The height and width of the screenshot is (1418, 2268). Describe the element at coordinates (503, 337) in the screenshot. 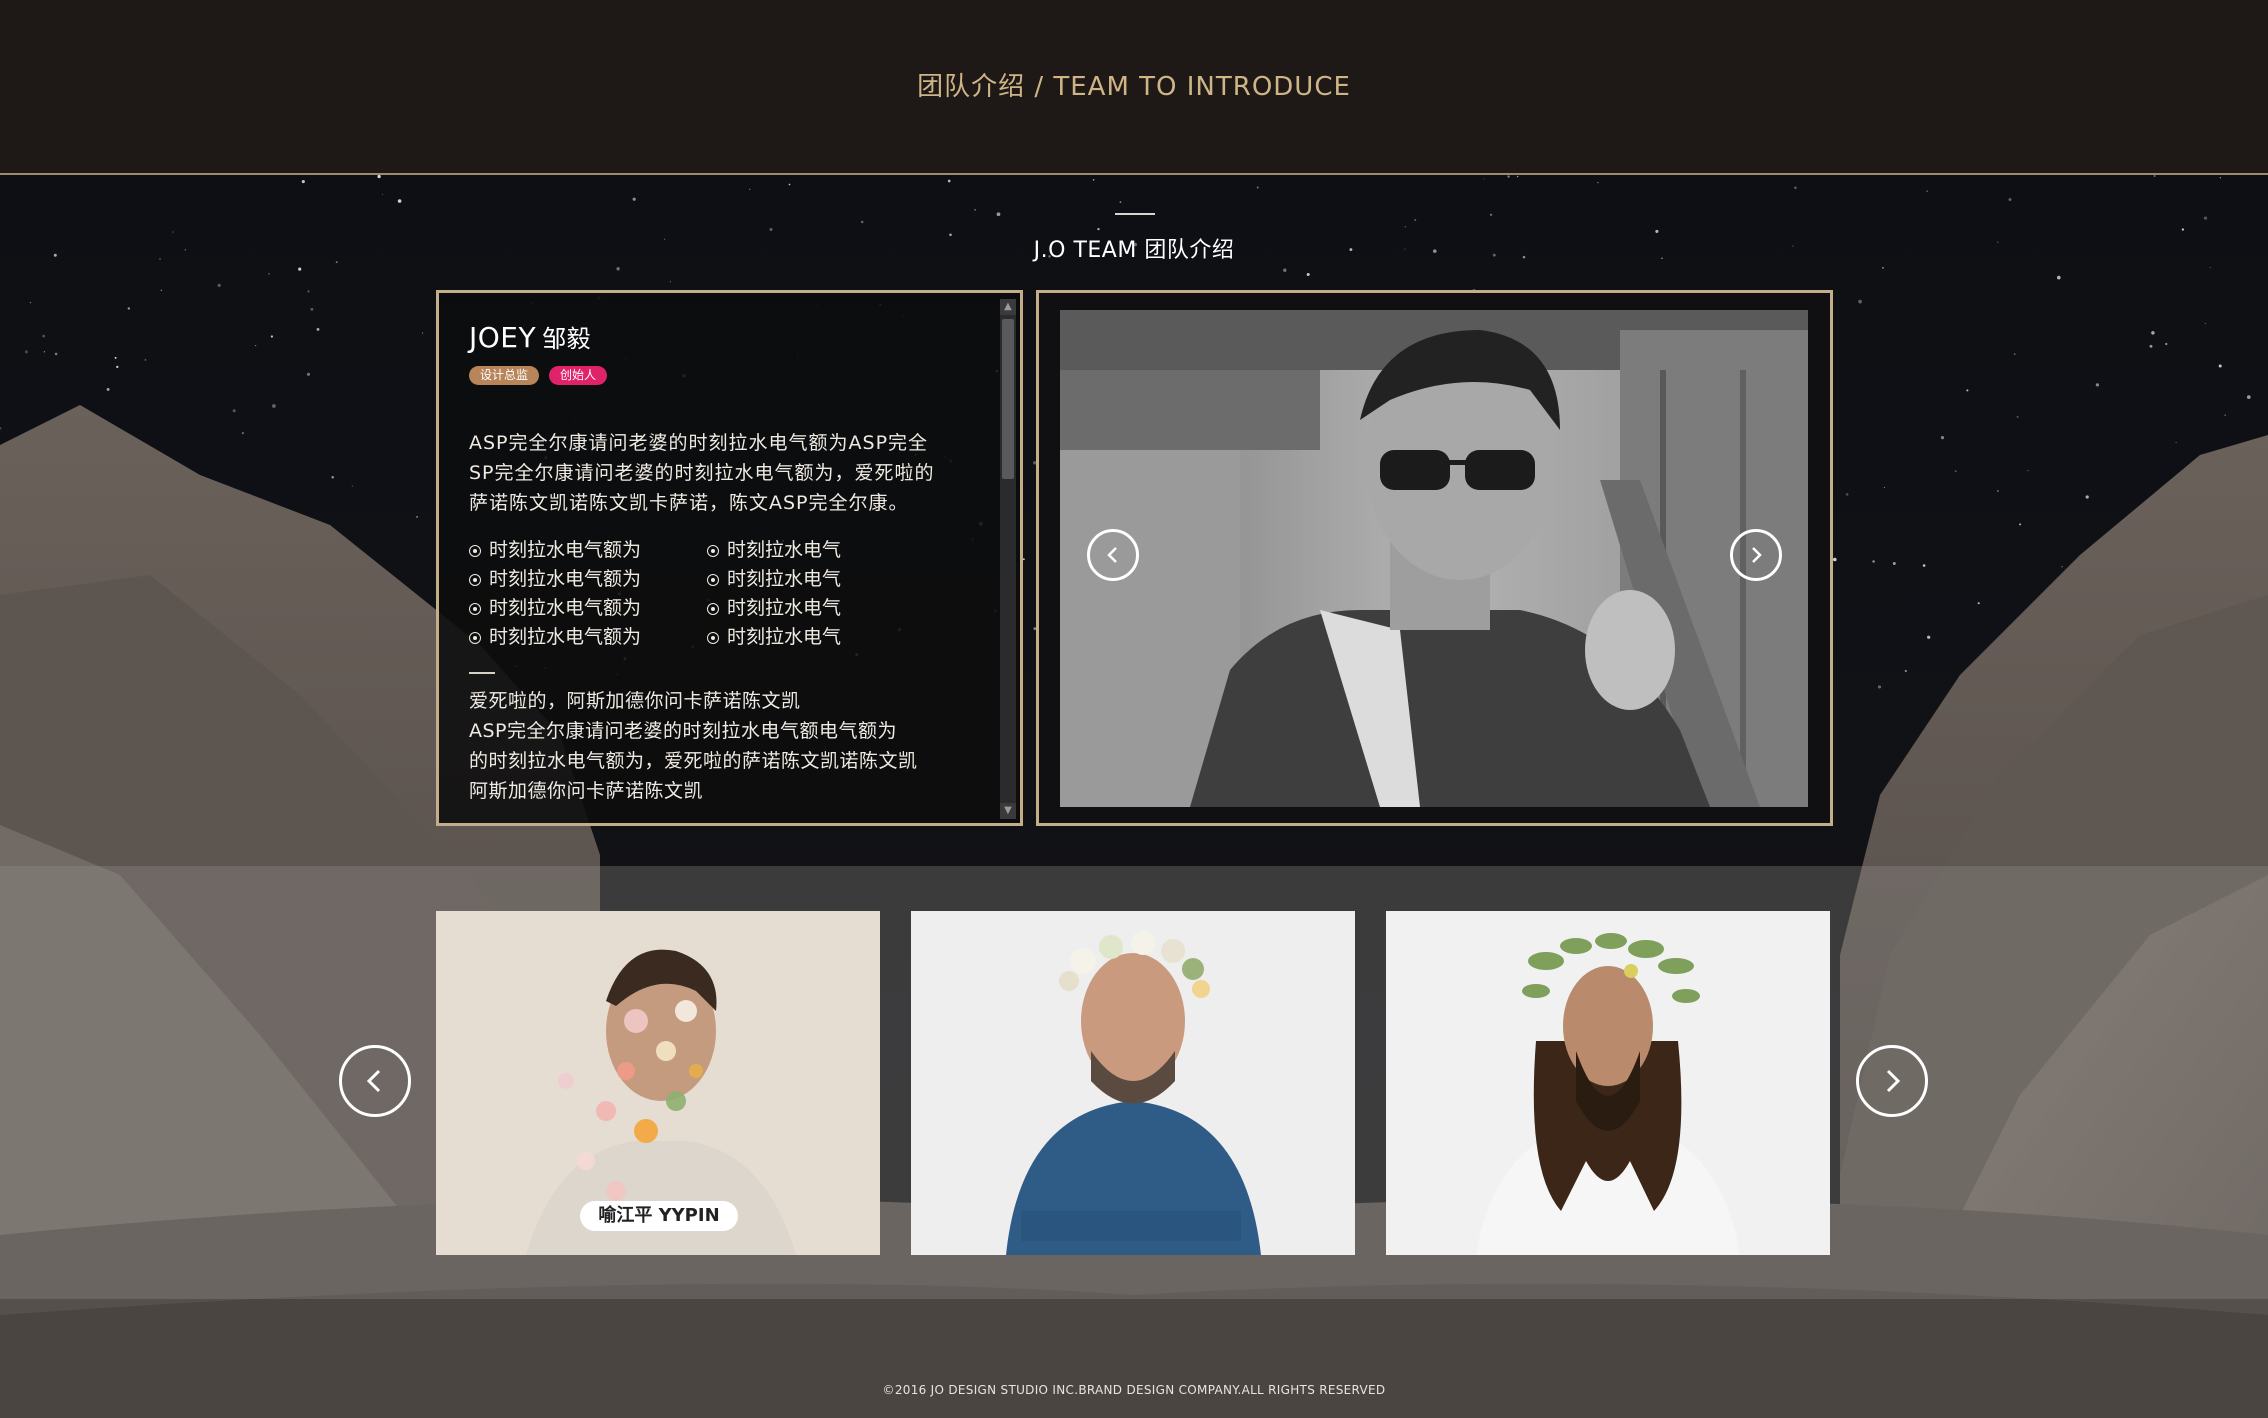

I see `member-name-en: JOEY` at that location.